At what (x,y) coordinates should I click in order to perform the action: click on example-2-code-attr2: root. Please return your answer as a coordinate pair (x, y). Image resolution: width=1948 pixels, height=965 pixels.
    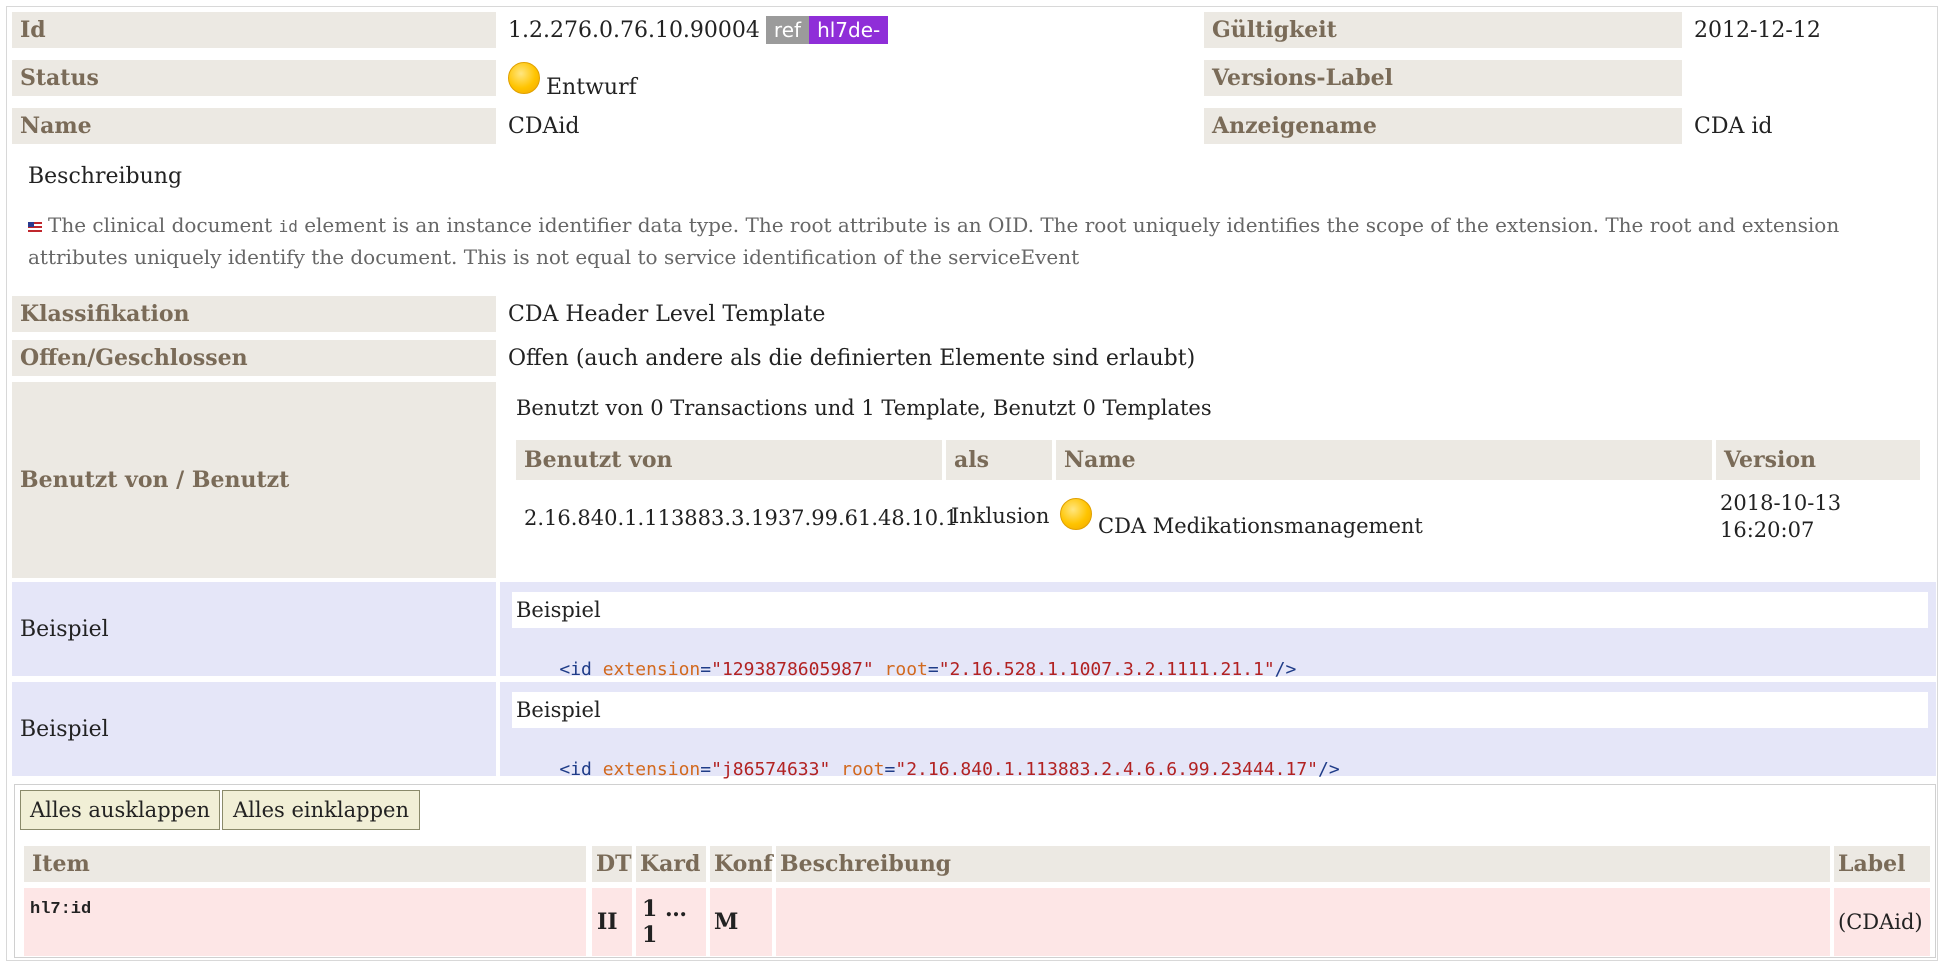
    Looking at the image, I should click on (863, 769).